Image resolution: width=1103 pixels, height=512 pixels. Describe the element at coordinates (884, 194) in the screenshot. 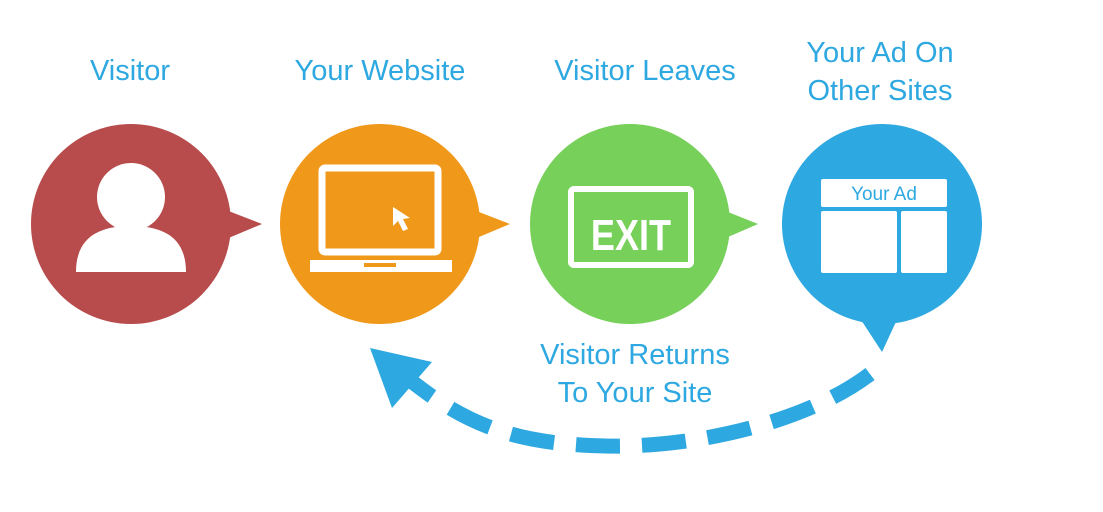

I see `ad-banner-text: Your Ad` at that location.